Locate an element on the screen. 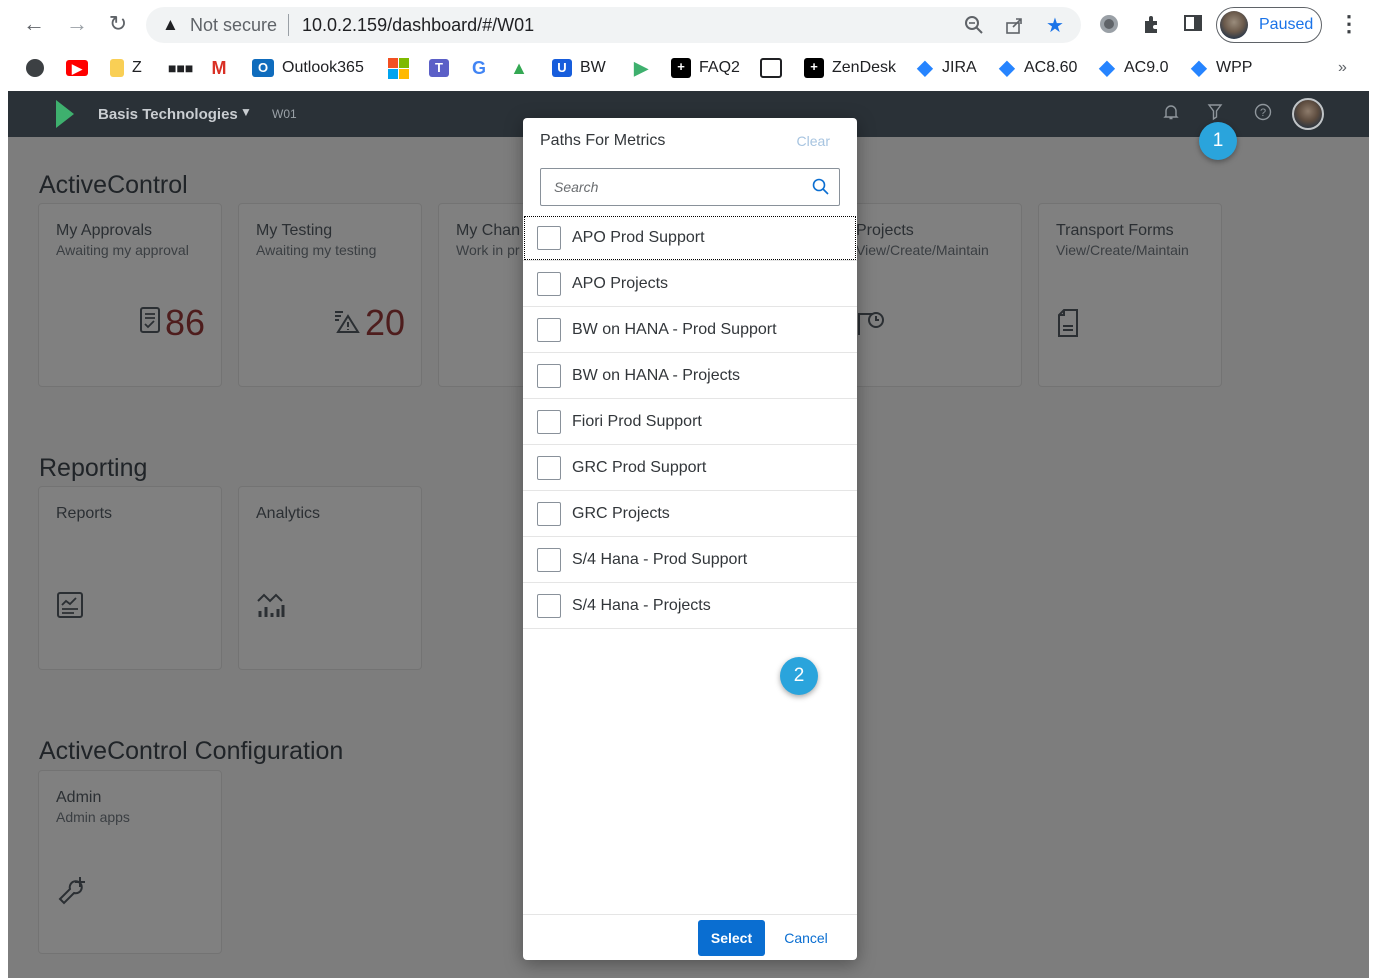  search-input is located at coordinates (675, 187).